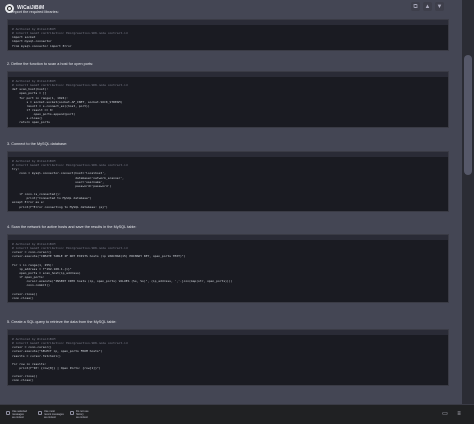 Image resolution: width=474 pixels, height=424 pixels. Describe the element at coordinates (51, 414) in the screenshot. I see `context-option: Use most recent messages as context` at that location.